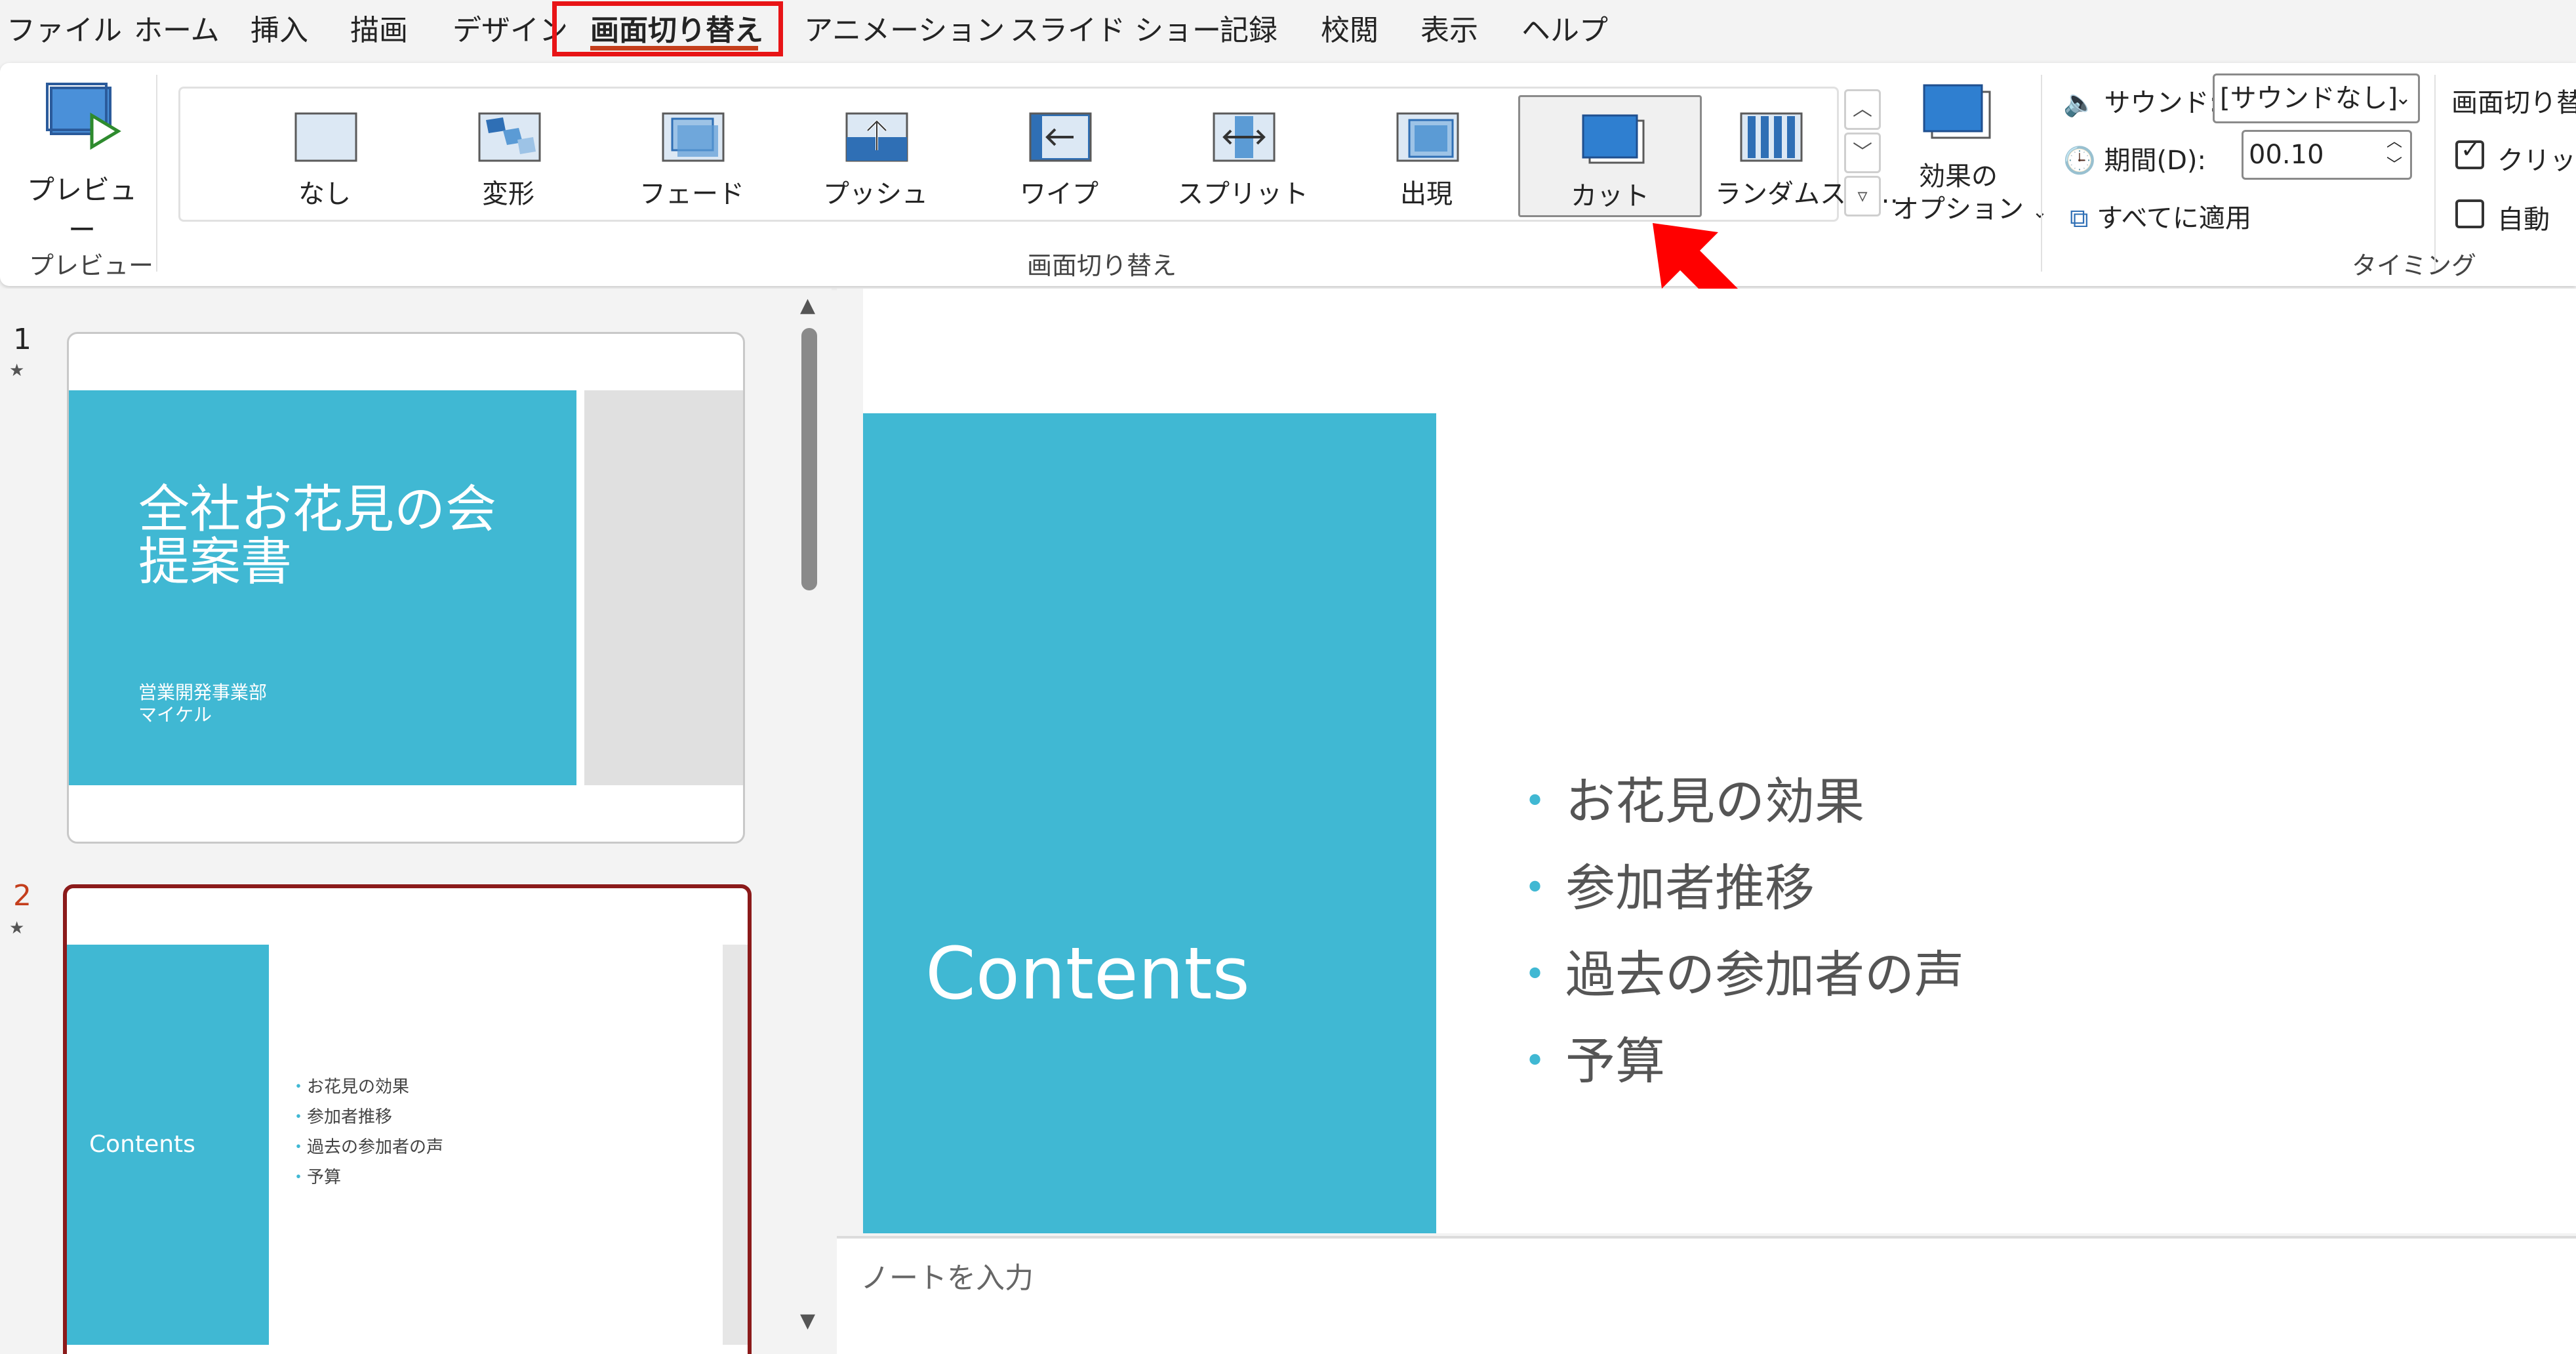 The image size is (2576, 1354). Describe the element at coordinates (1564, 31) in the screenshot. I see `menu-help: ヘルプ` at that location.